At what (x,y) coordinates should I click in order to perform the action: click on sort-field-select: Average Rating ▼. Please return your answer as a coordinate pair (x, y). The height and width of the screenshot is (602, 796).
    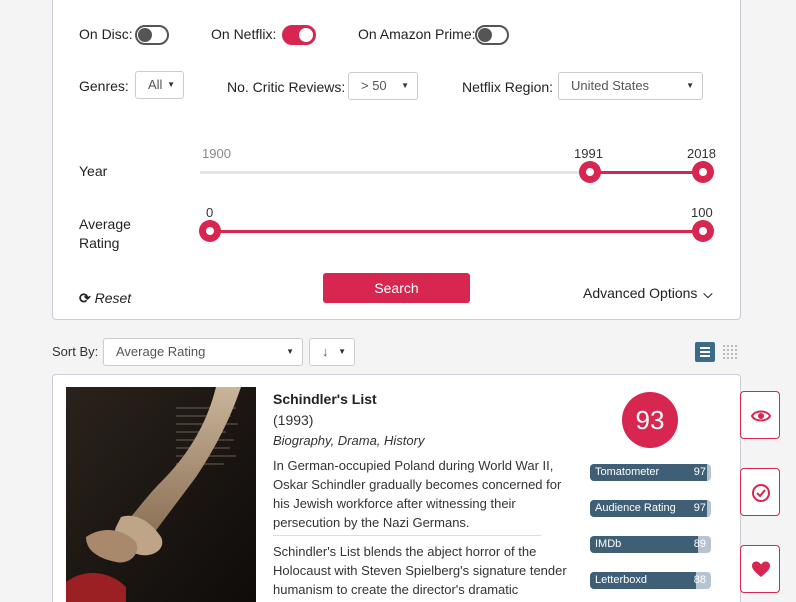
    Looking at the image, I should click on (203, 352).